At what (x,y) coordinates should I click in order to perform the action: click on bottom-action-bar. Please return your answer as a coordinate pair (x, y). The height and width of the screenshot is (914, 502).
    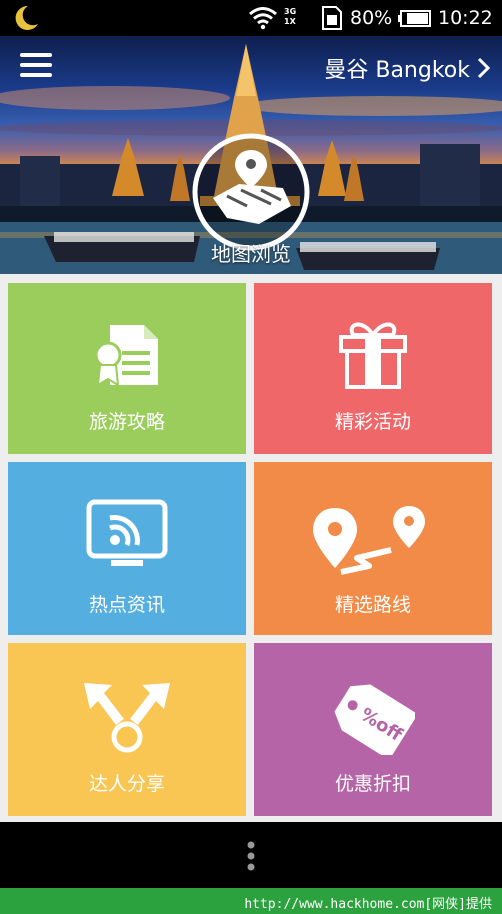
    Looking at the image, I should click on (251, 855).